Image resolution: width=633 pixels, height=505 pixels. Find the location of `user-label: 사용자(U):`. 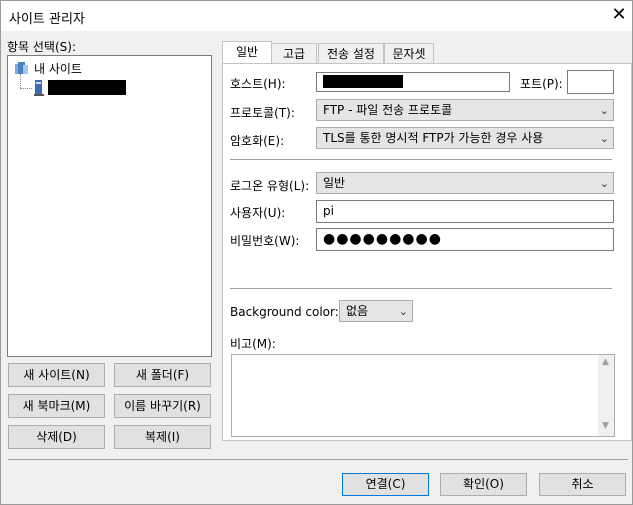

user-label: 사용자(U): is located at coordinates (258, 213).